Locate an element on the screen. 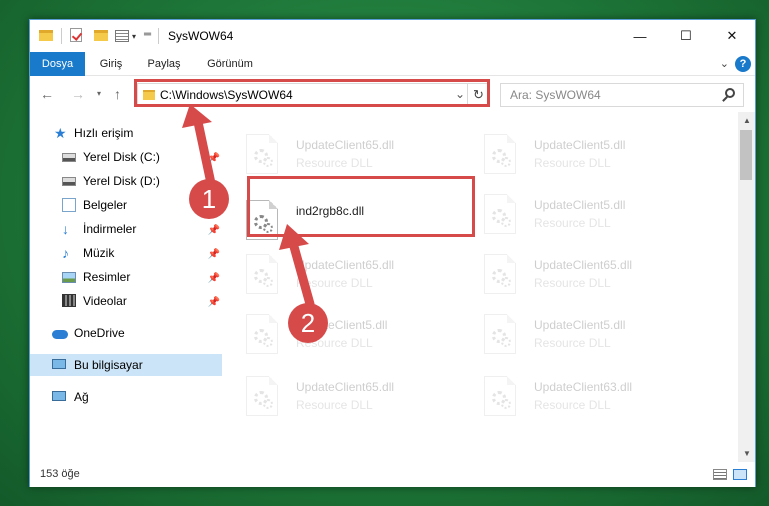  star-icon: ★ is located at coordinates (60, 133).